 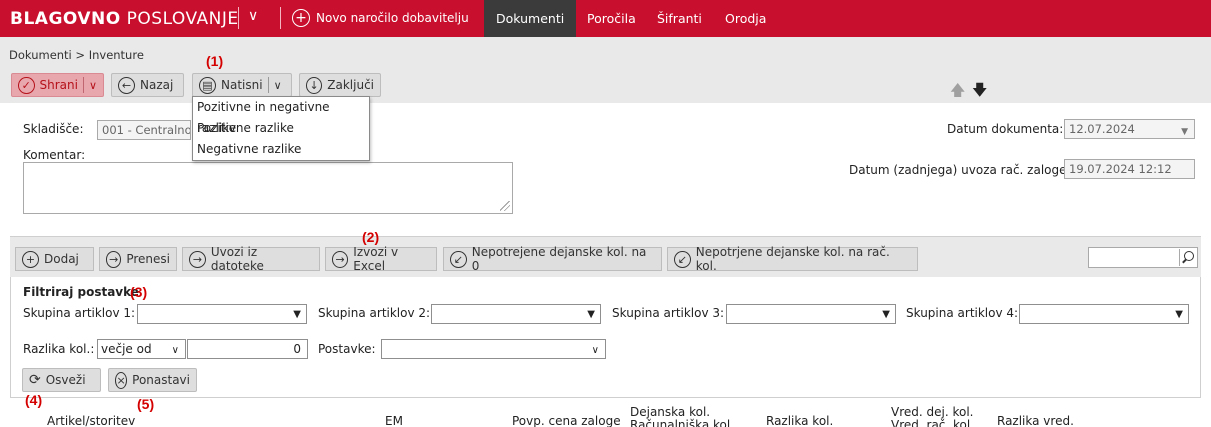 I want to click on nav-item-documents: Dokumenti, so click(x=530, y=18).